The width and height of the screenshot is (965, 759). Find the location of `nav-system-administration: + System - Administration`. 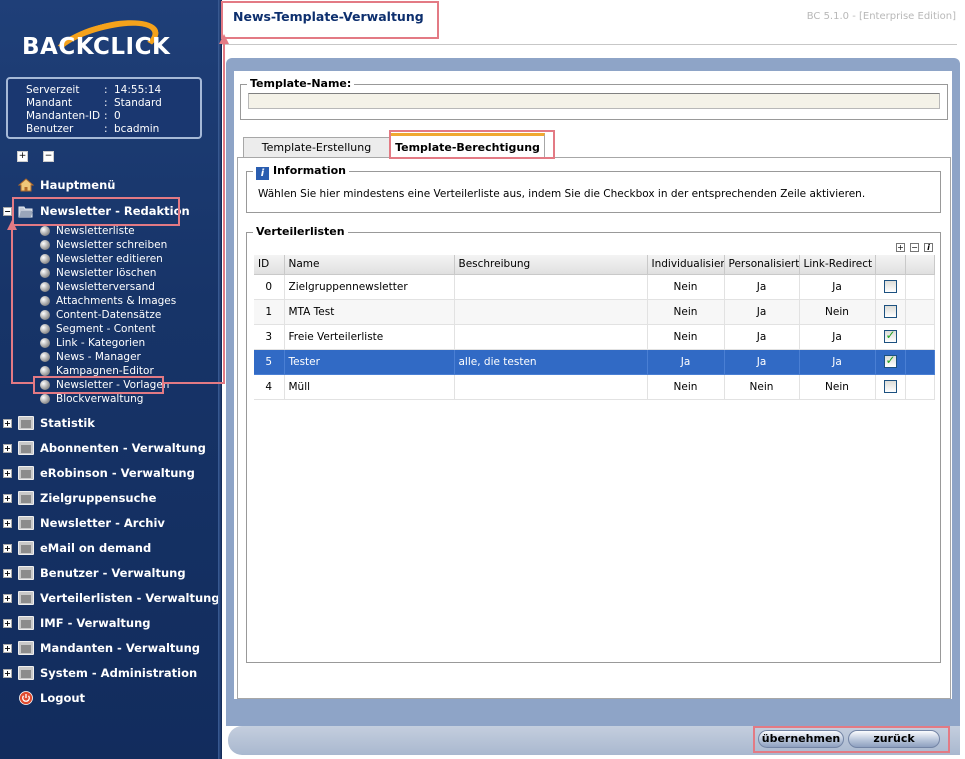

nav-system-administration: + System - Administration is located at coordinates (111, 673).